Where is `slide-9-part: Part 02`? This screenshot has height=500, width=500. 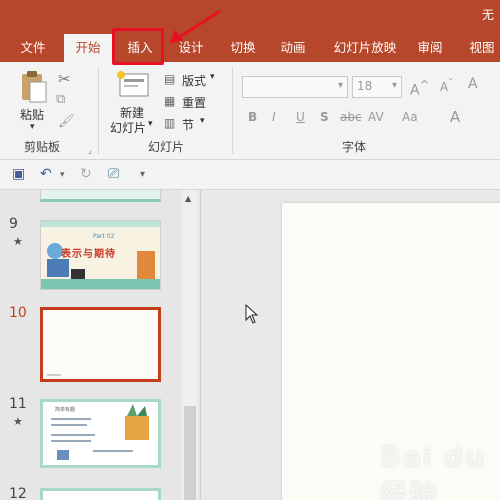 slide-9-part: Part 02 is located at coordinates (104, 236).